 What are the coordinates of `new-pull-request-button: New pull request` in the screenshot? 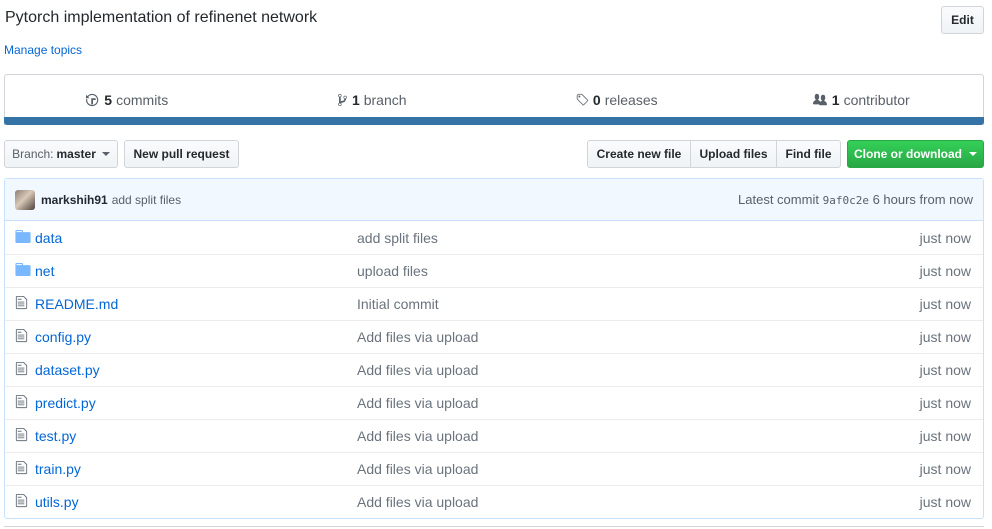 It's located at (181, 154).